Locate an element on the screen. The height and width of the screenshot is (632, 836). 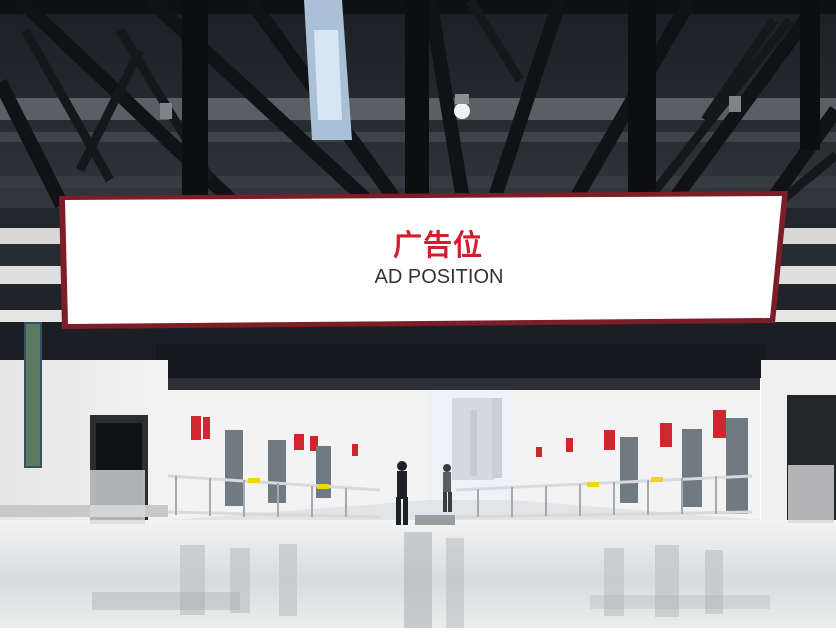
ad-subtitle: AD POSITION is located at coordinates (439, 276).